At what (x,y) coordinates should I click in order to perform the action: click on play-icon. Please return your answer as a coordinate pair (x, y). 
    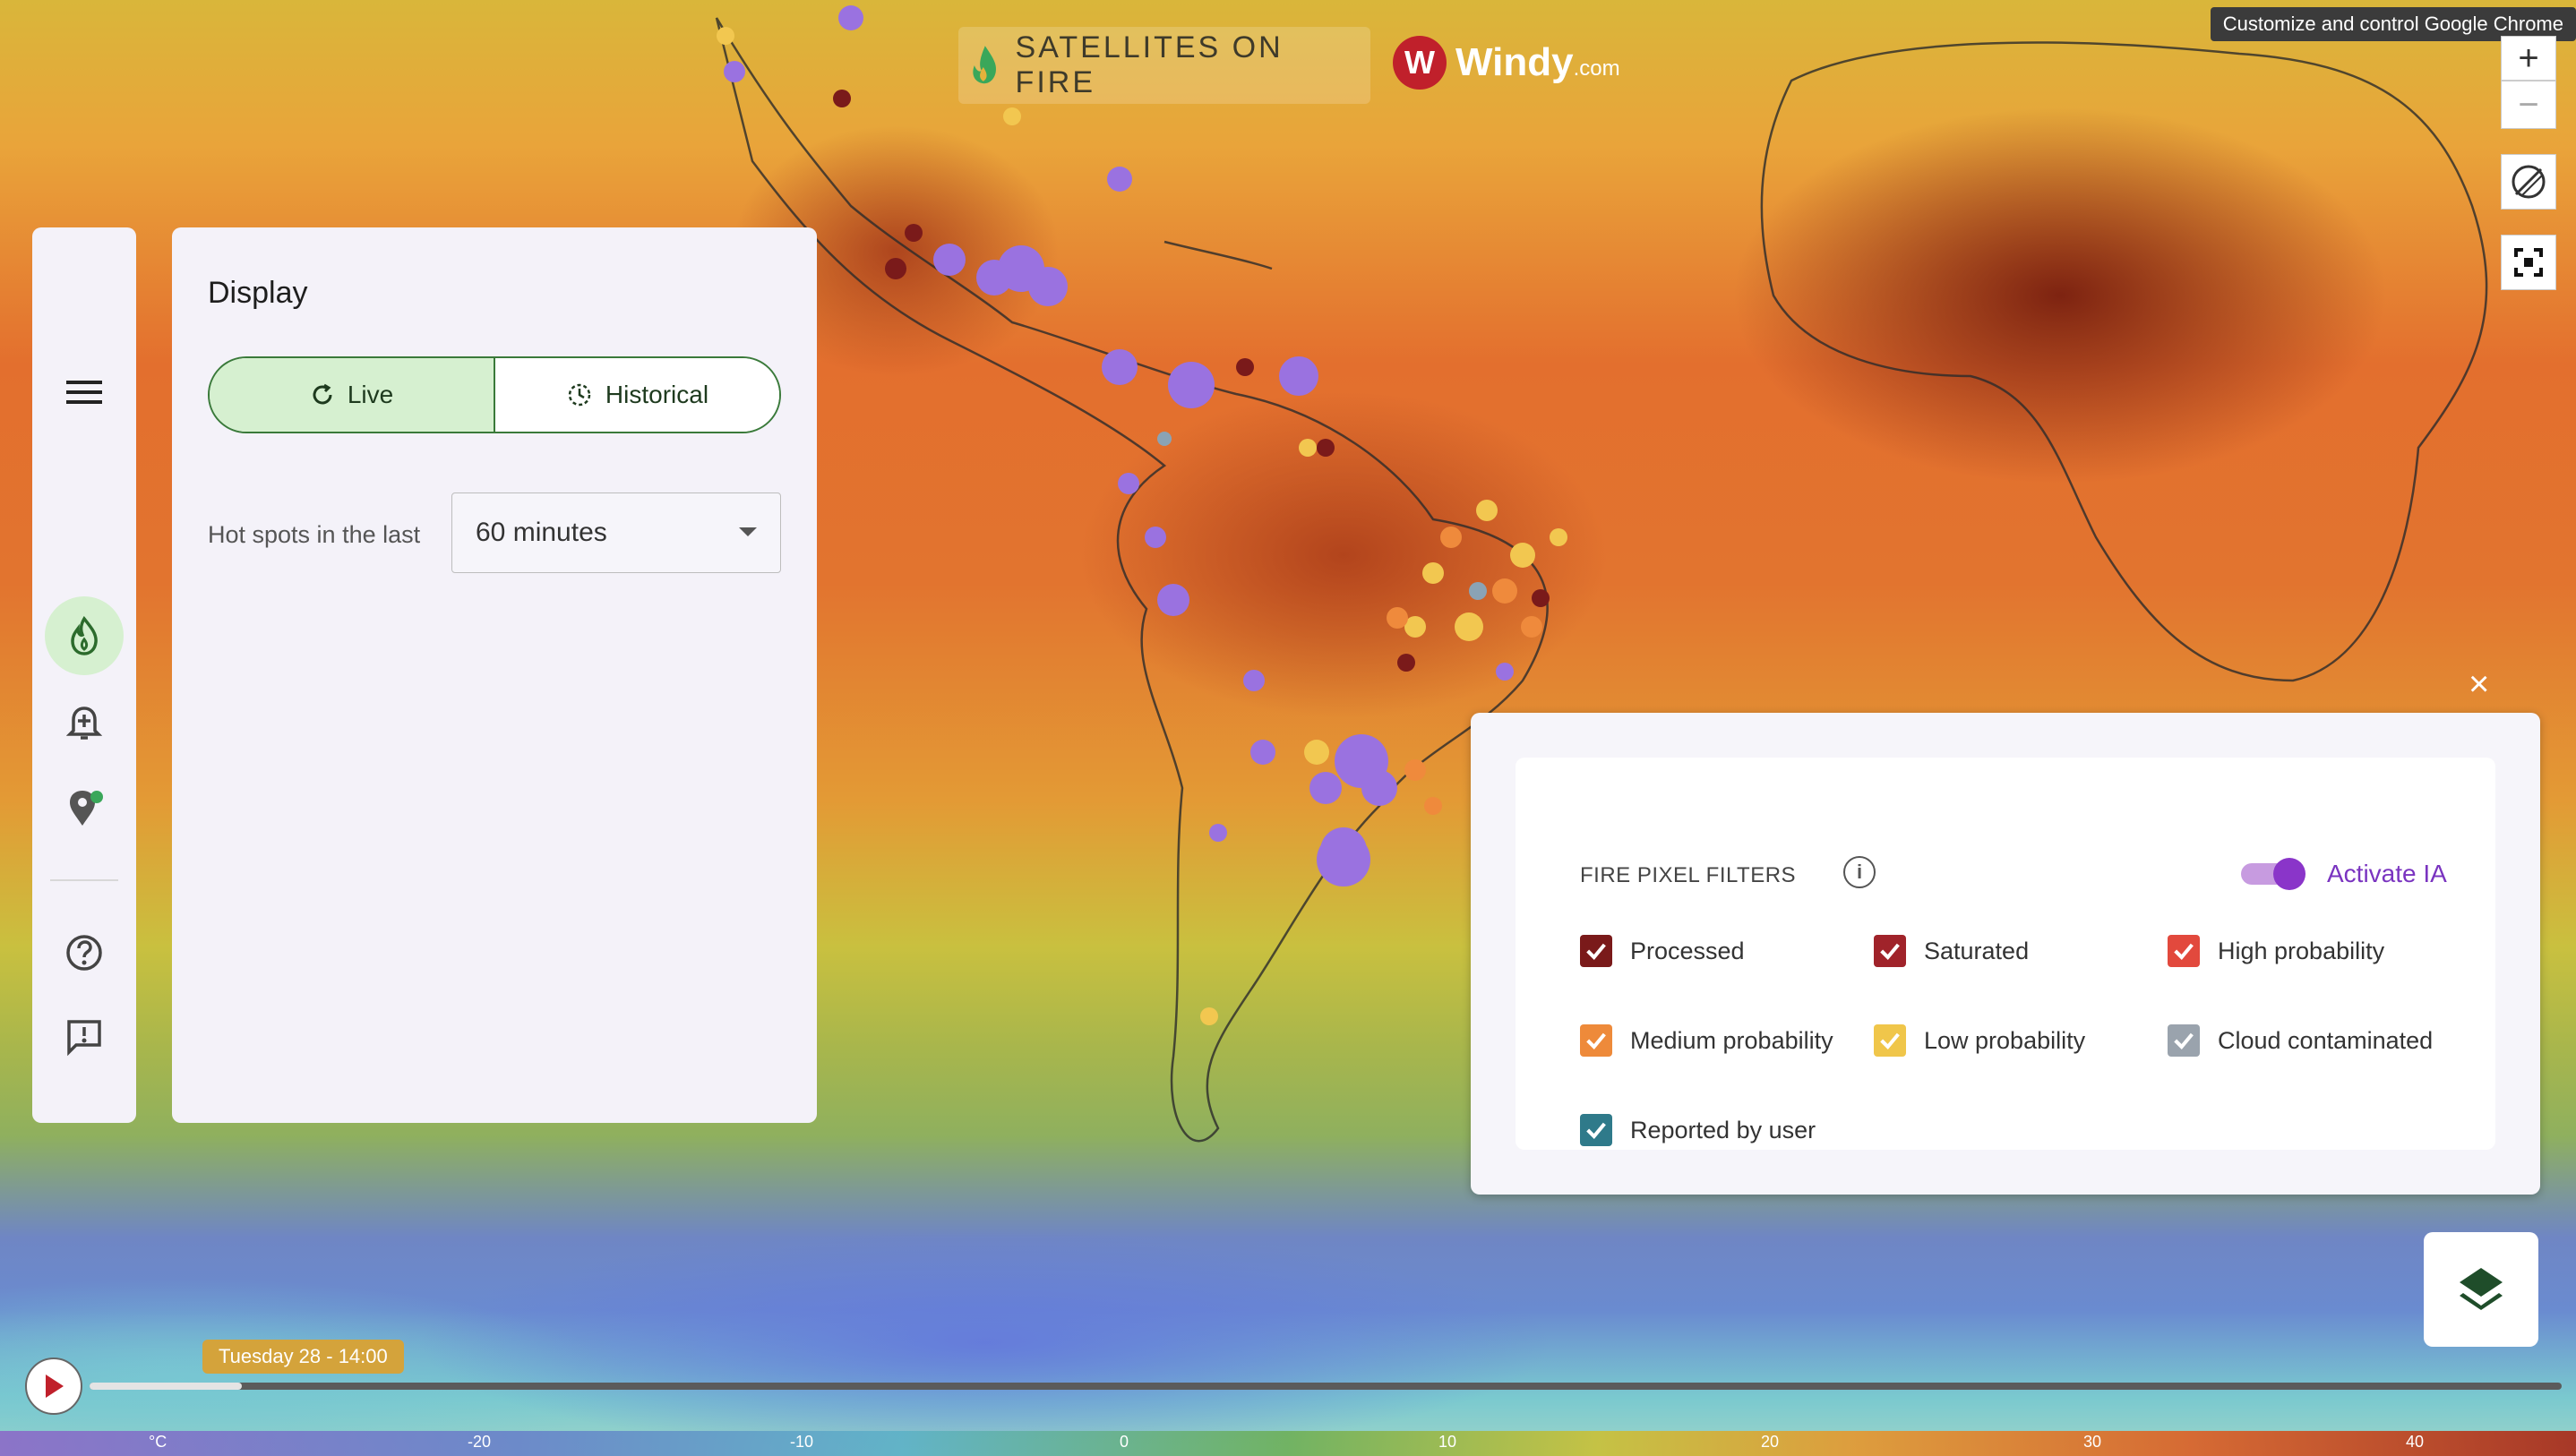
    Looking at the image, I should click on (55, 1386).